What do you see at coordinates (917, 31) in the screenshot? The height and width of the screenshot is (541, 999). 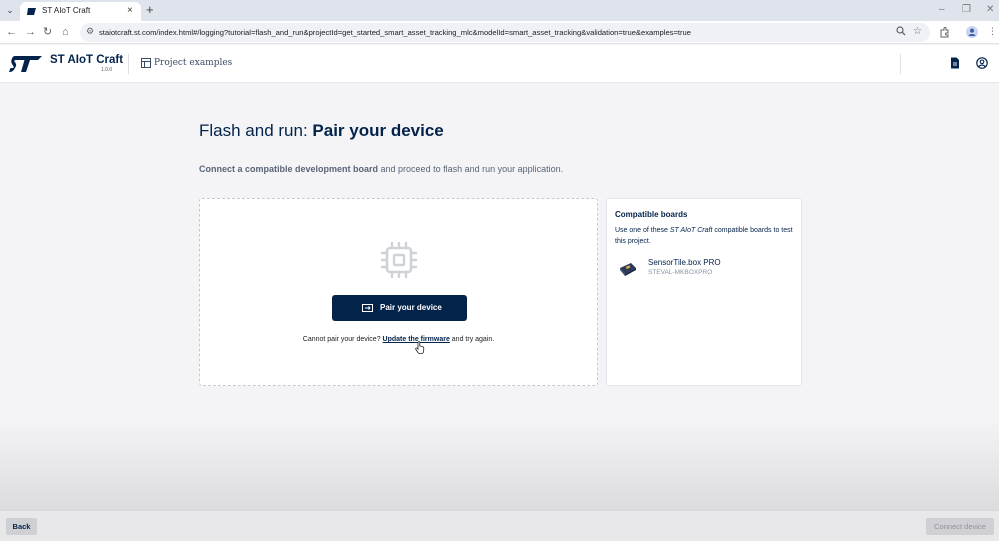 I see `bookmark-star-icon: ☆` at bounding box center [917, 31].